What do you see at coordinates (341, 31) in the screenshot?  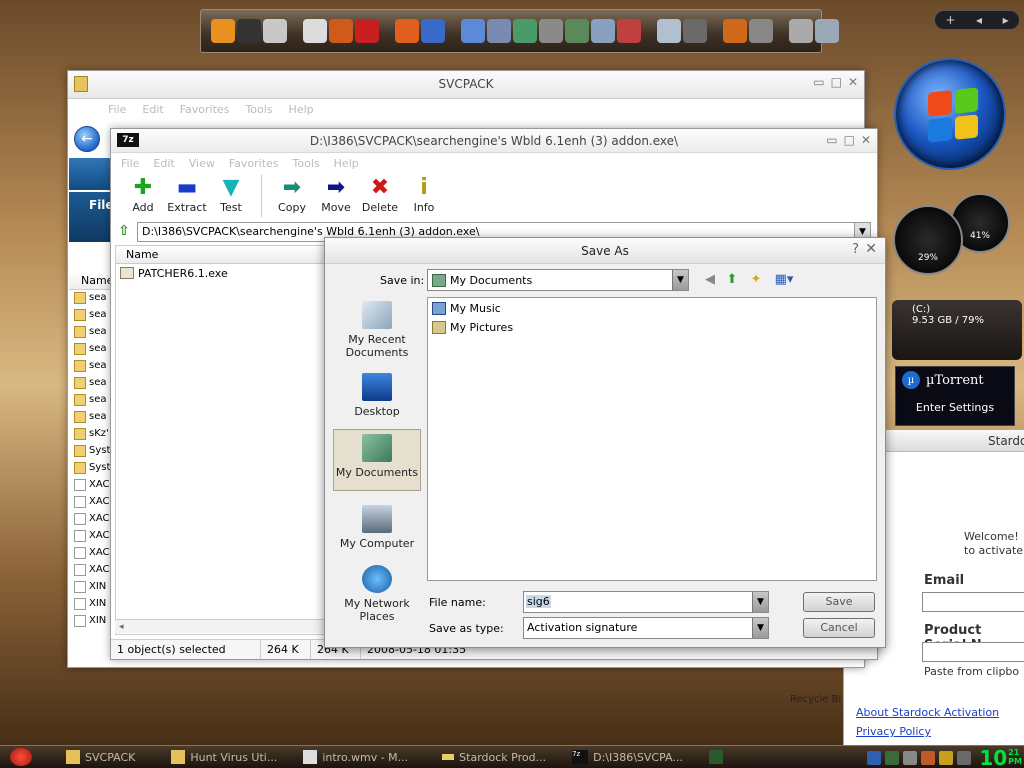 I see `paint-icon` at bounding box center [341, 31].